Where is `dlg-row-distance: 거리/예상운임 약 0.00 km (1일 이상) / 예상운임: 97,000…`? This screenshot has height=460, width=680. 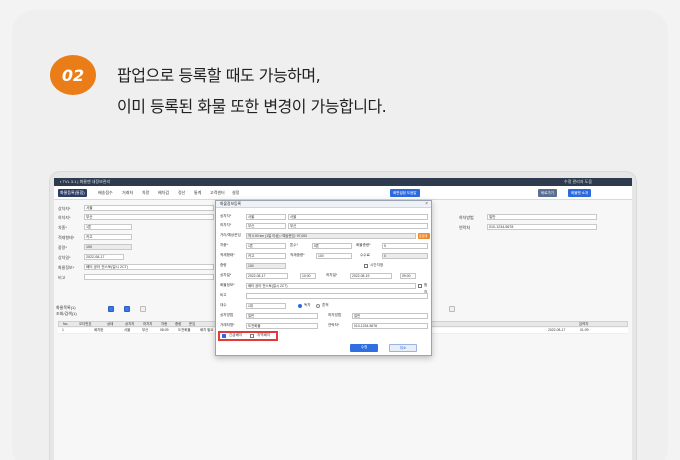
dlg-row-distance: 거리/예상운임 약 0.00 km (1일 이상) / 예상운임: 97,000… is located at coordinates (325, 238).